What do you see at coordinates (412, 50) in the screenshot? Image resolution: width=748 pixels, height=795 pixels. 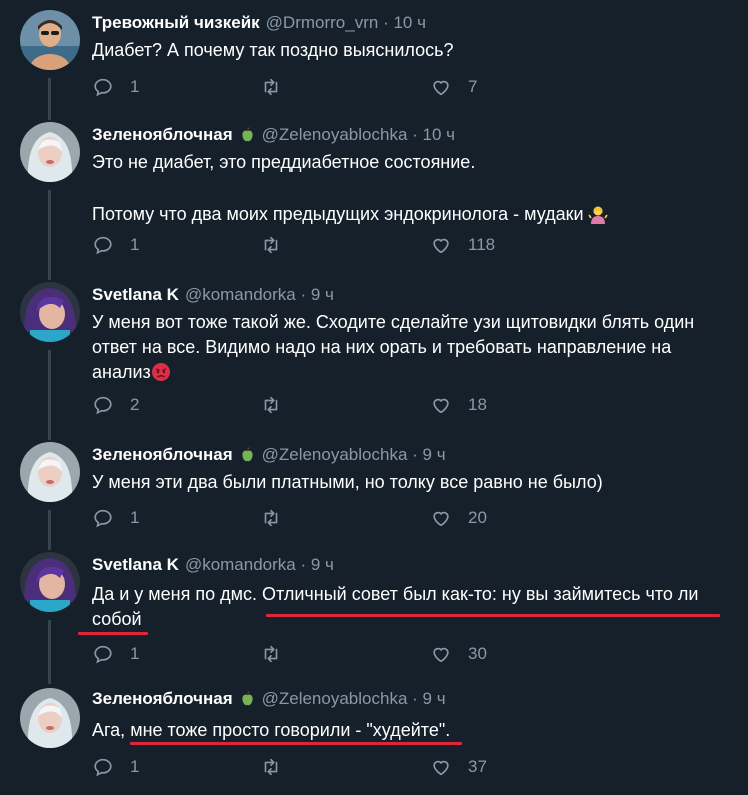 I see `tweet-text: Диабет? А почему так поздно выяснилось?` at bounding box center [412, 50].